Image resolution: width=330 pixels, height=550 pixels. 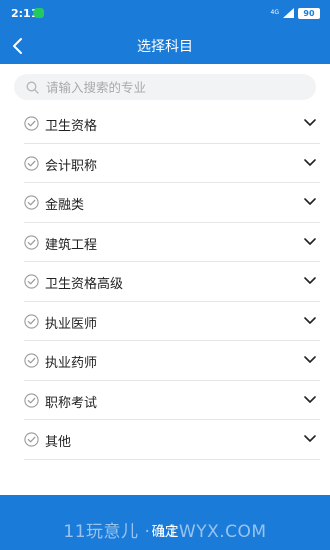 What do you see at coordinates (172, 361) in the screenshot?
I see `subject-item: 执业药师` at bounding box center [172, 361].